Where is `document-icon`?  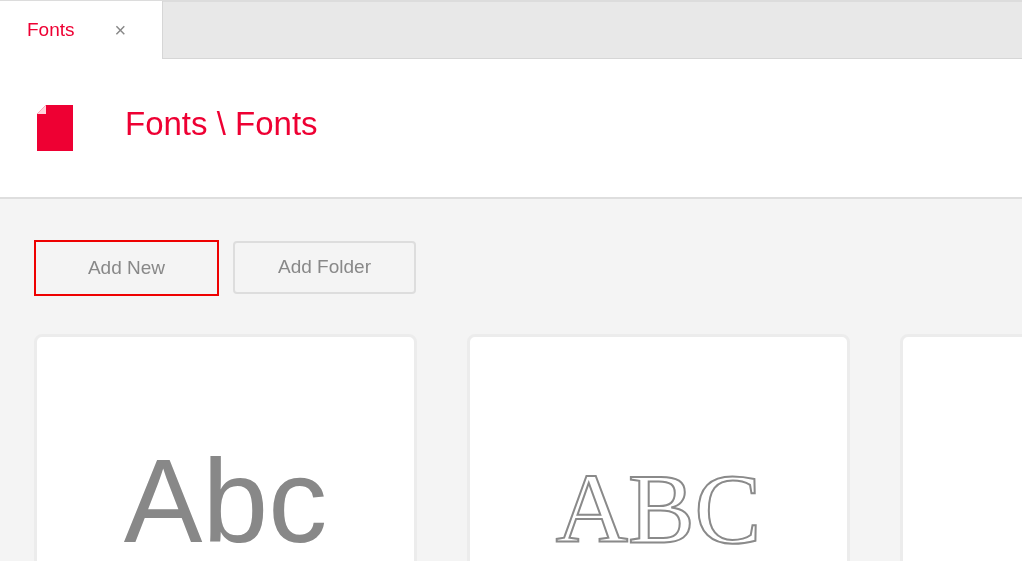
document-icon is located at coordinates (55, 128).